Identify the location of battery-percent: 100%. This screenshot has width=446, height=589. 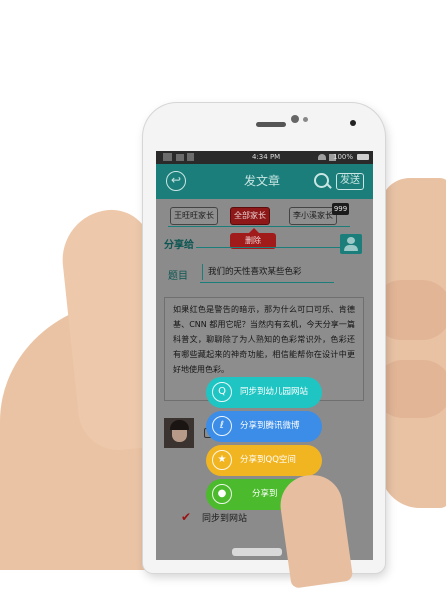
(342, 157).